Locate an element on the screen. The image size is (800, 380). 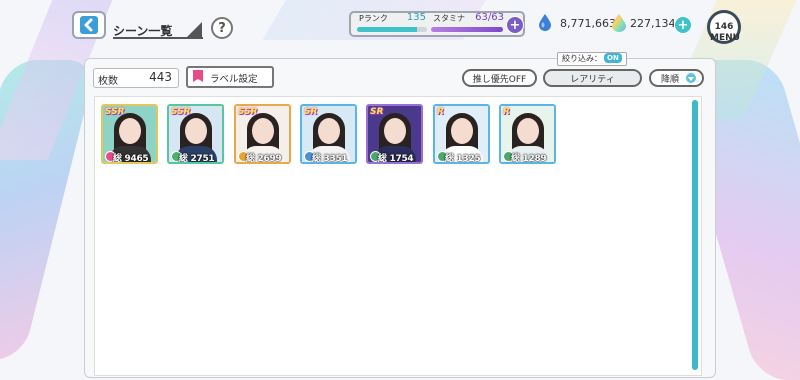
stamina-progress-fill is located at coordinates (467, 29).